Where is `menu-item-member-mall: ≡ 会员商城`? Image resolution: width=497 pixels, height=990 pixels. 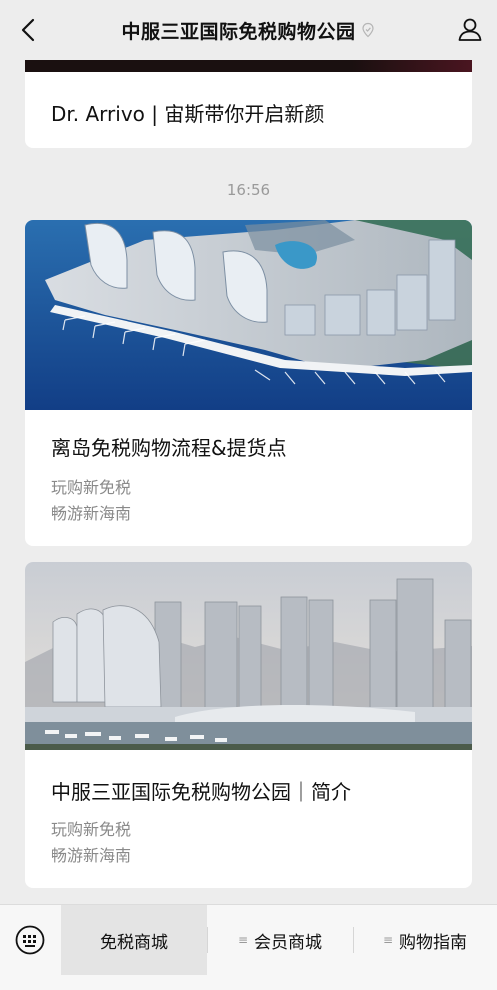 menu-item-member-mall: ≡ 会员商城 is located at coordinates (280, 940).